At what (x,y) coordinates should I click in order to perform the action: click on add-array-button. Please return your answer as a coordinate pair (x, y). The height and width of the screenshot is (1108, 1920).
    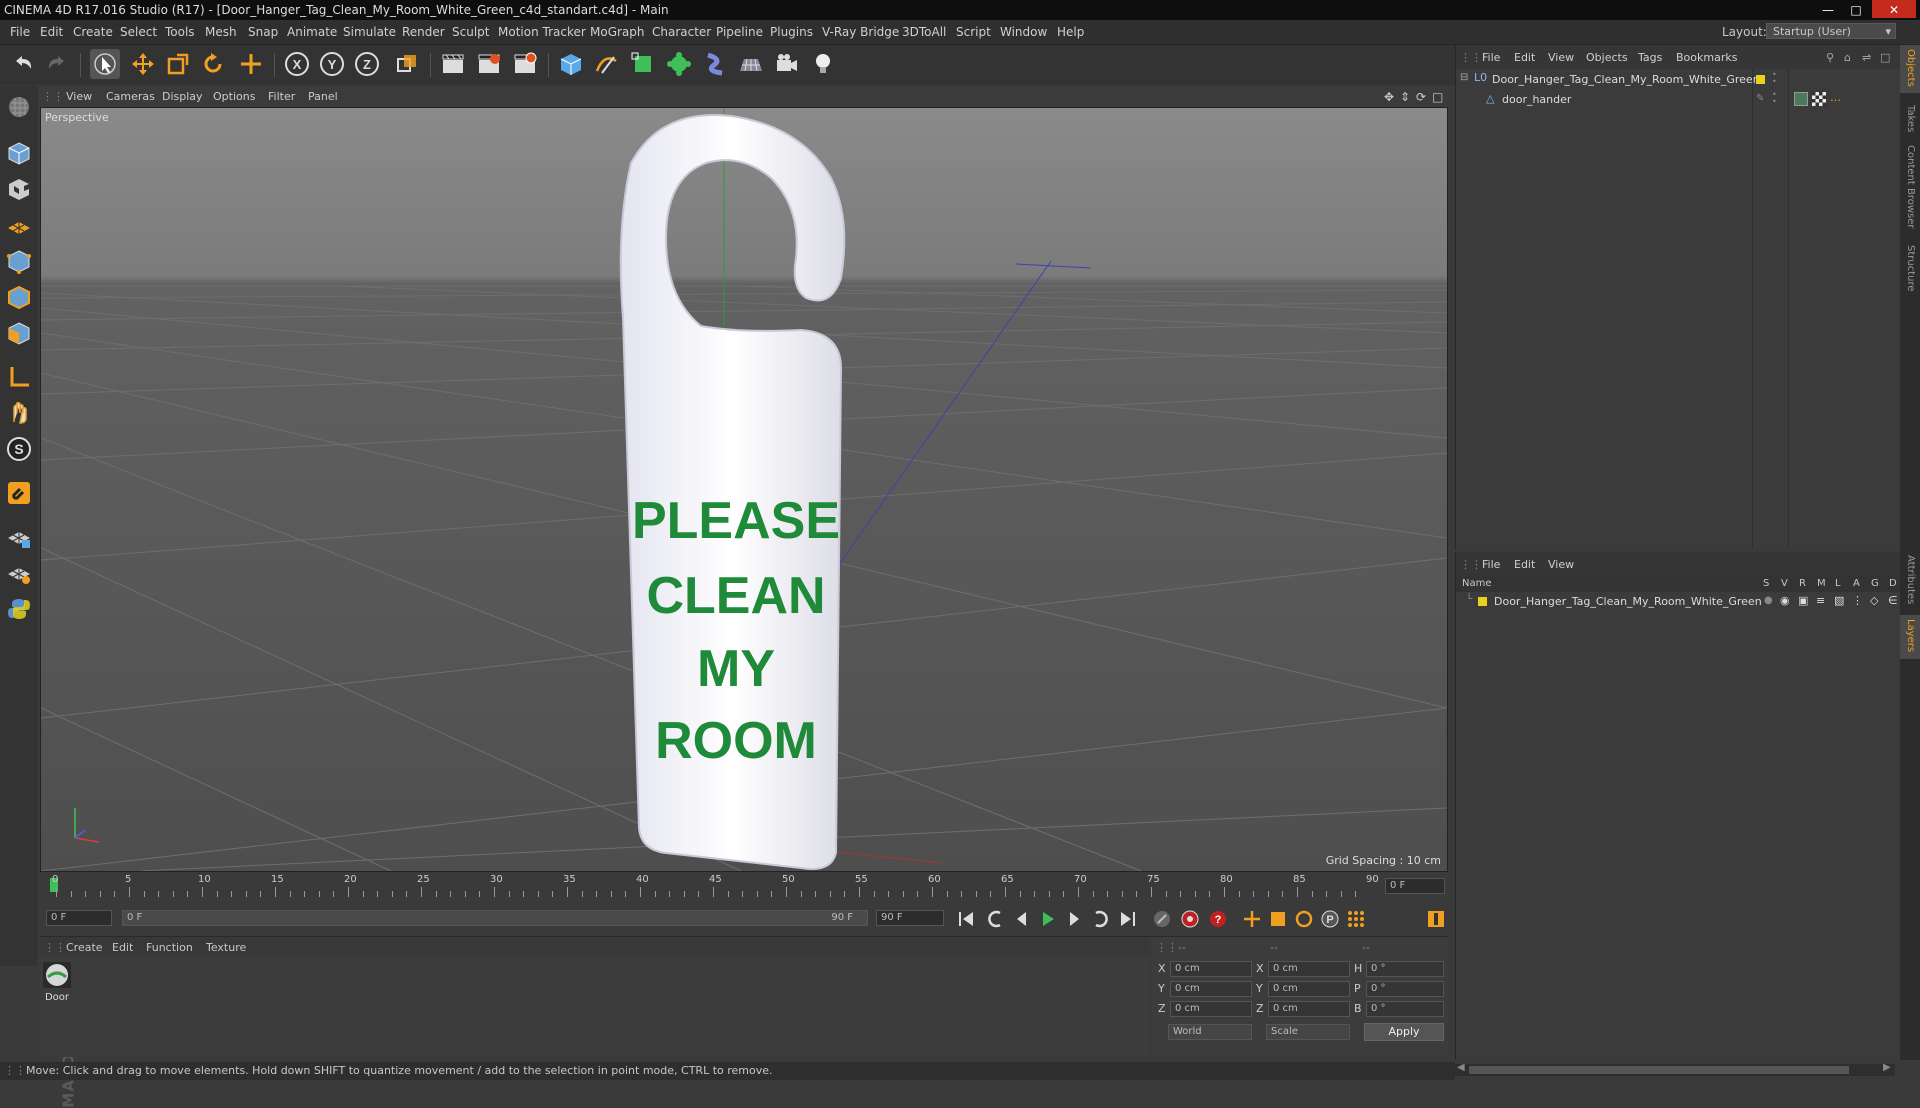
    Looking at the image, I should click on (679, 64).